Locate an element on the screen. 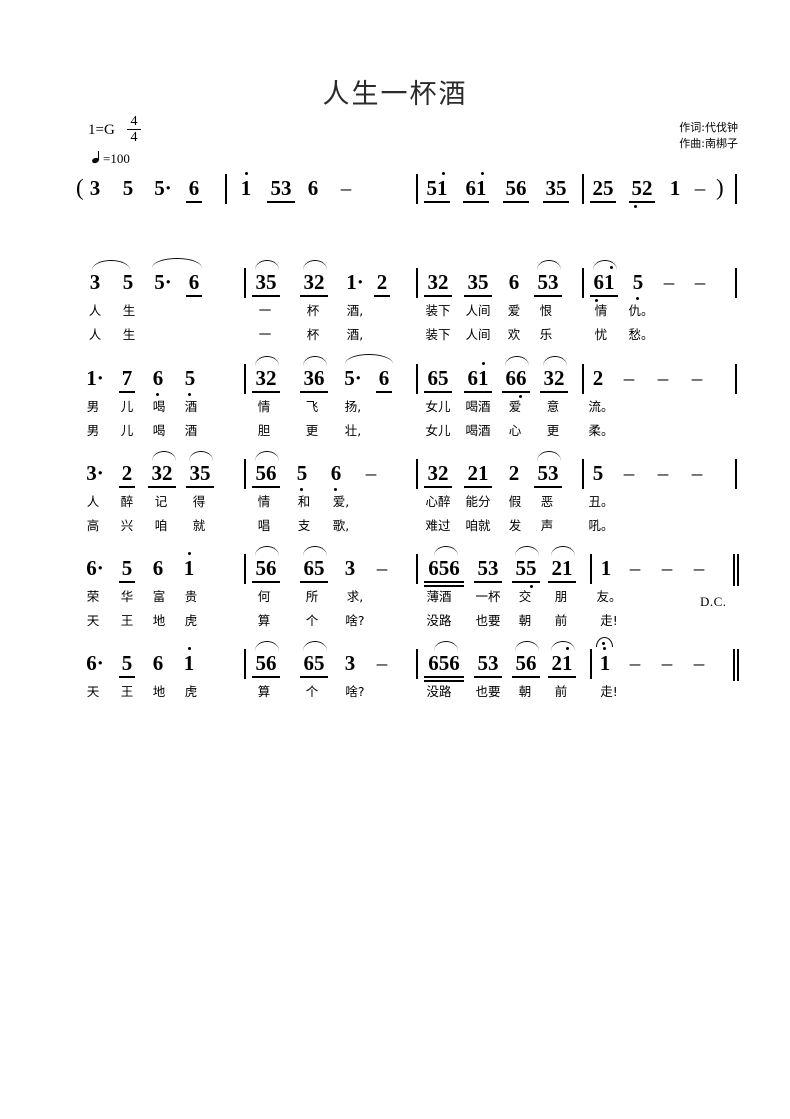 This screenshot has width=790, height=1119. lyric-verse1: 所 is located at coordinates (312, 596).